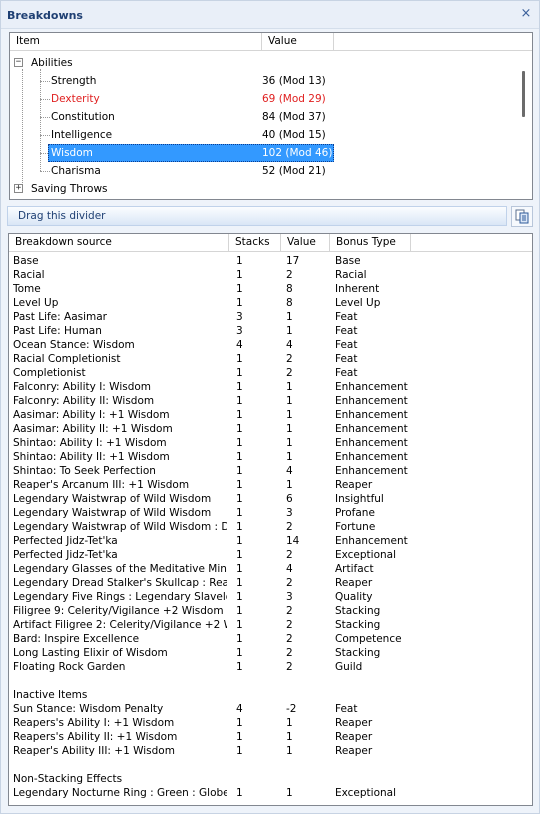 The width and height of the screenshot is (540, 814). Describe the element at coordinates (29, 275) in the screenshot. I see `cell-source: Racial` at that location.